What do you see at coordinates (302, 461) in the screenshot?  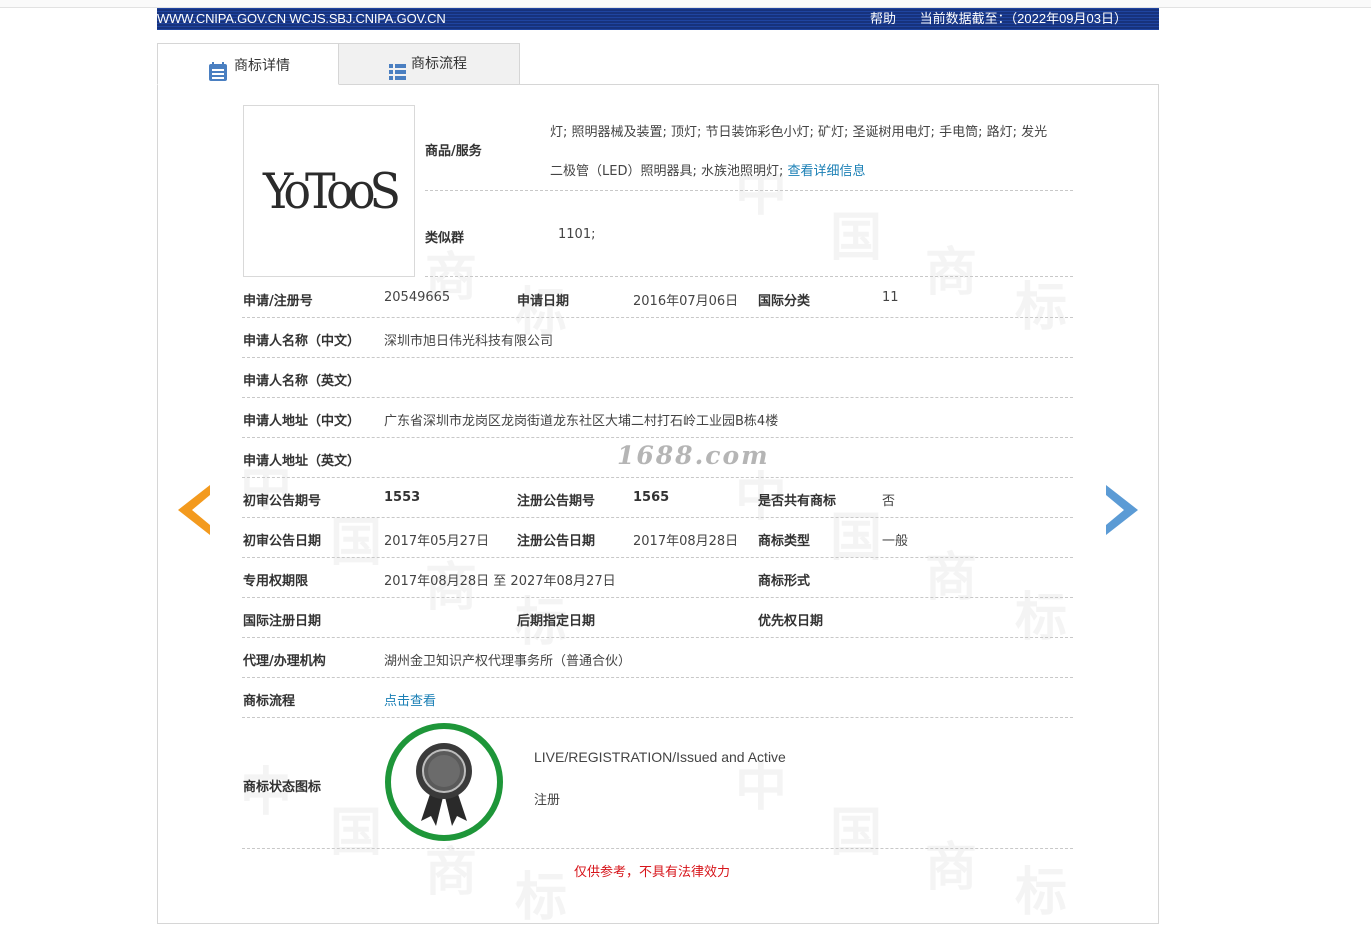 I see `address-en-label: 申请人地址（英文）` at bounding box center [302, 461].